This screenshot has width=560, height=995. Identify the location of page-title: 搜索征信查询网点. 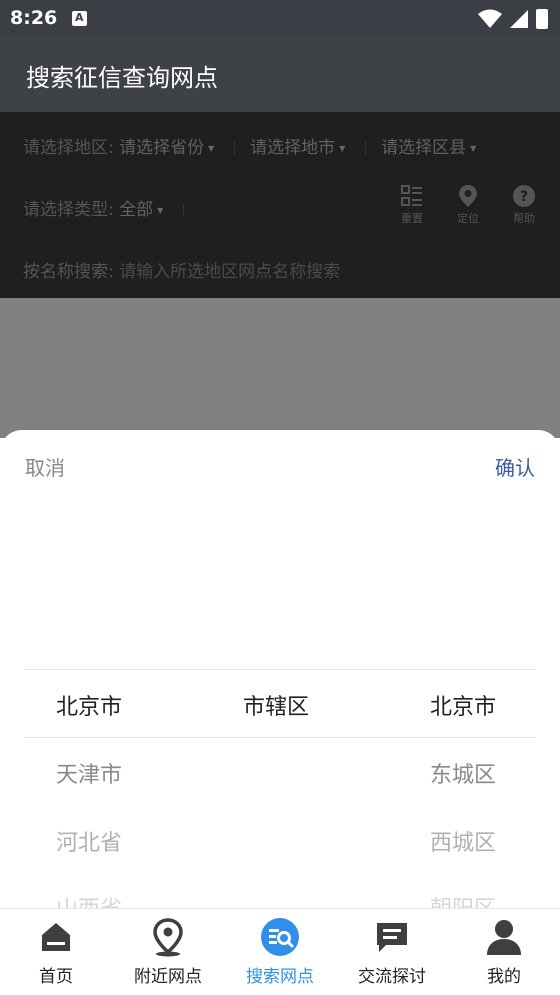
(122, 78).